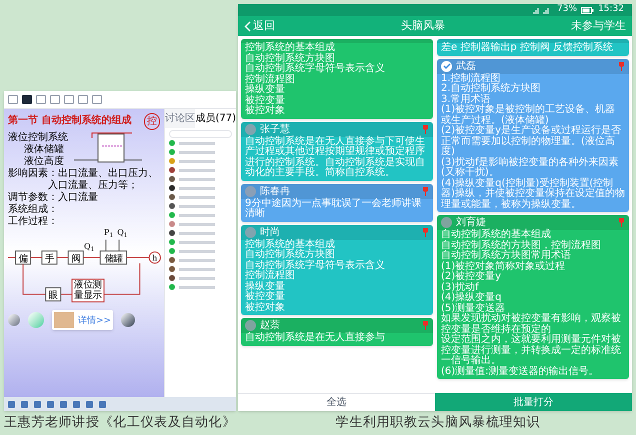  I want to click on battery-percent: 73%, so click(567, 9).